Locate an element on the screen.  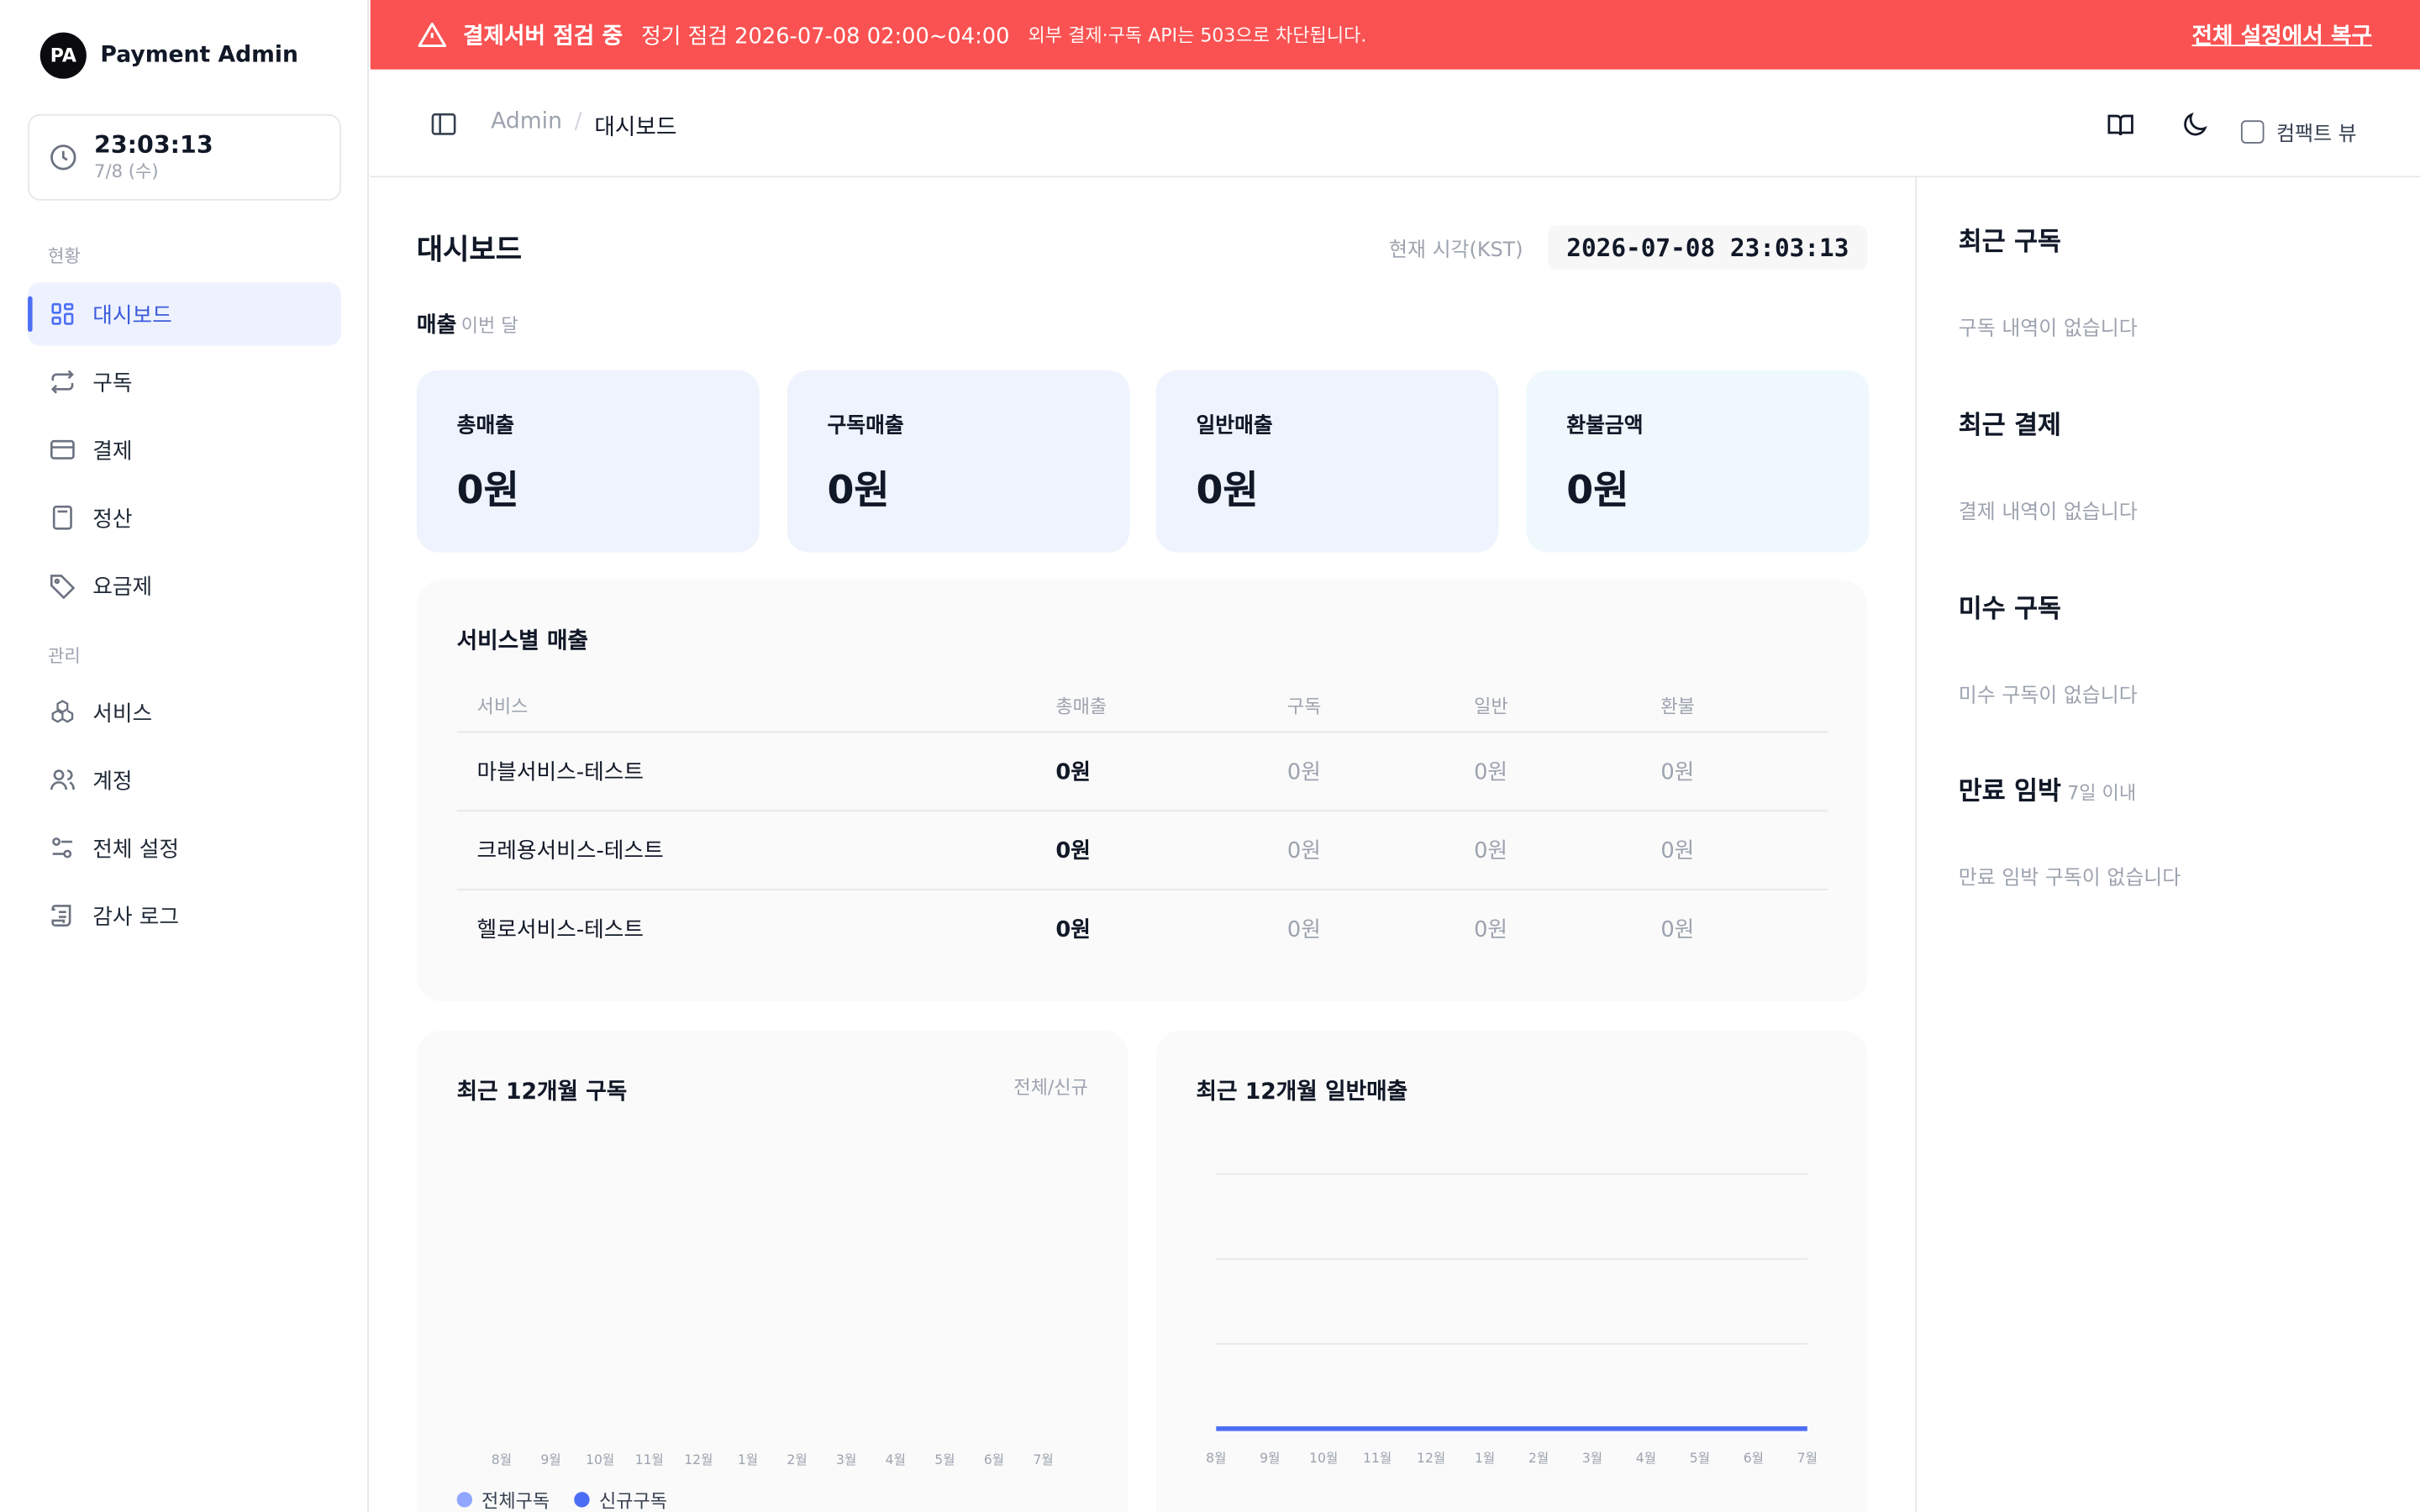
sidebar-item-label: 정산 is located at coordinates (113, 519).